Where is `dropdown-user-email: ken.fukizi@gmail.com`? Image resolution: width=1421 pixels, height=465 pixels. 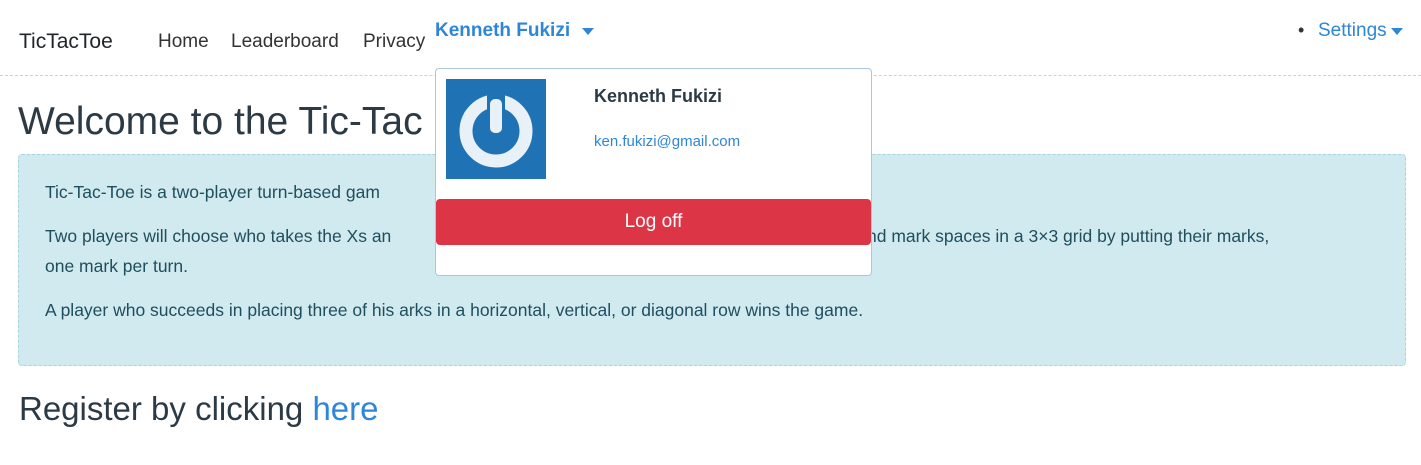 dropdown-user-email: ken.fukizi@gmail.com is located at coordinates (667, 141).